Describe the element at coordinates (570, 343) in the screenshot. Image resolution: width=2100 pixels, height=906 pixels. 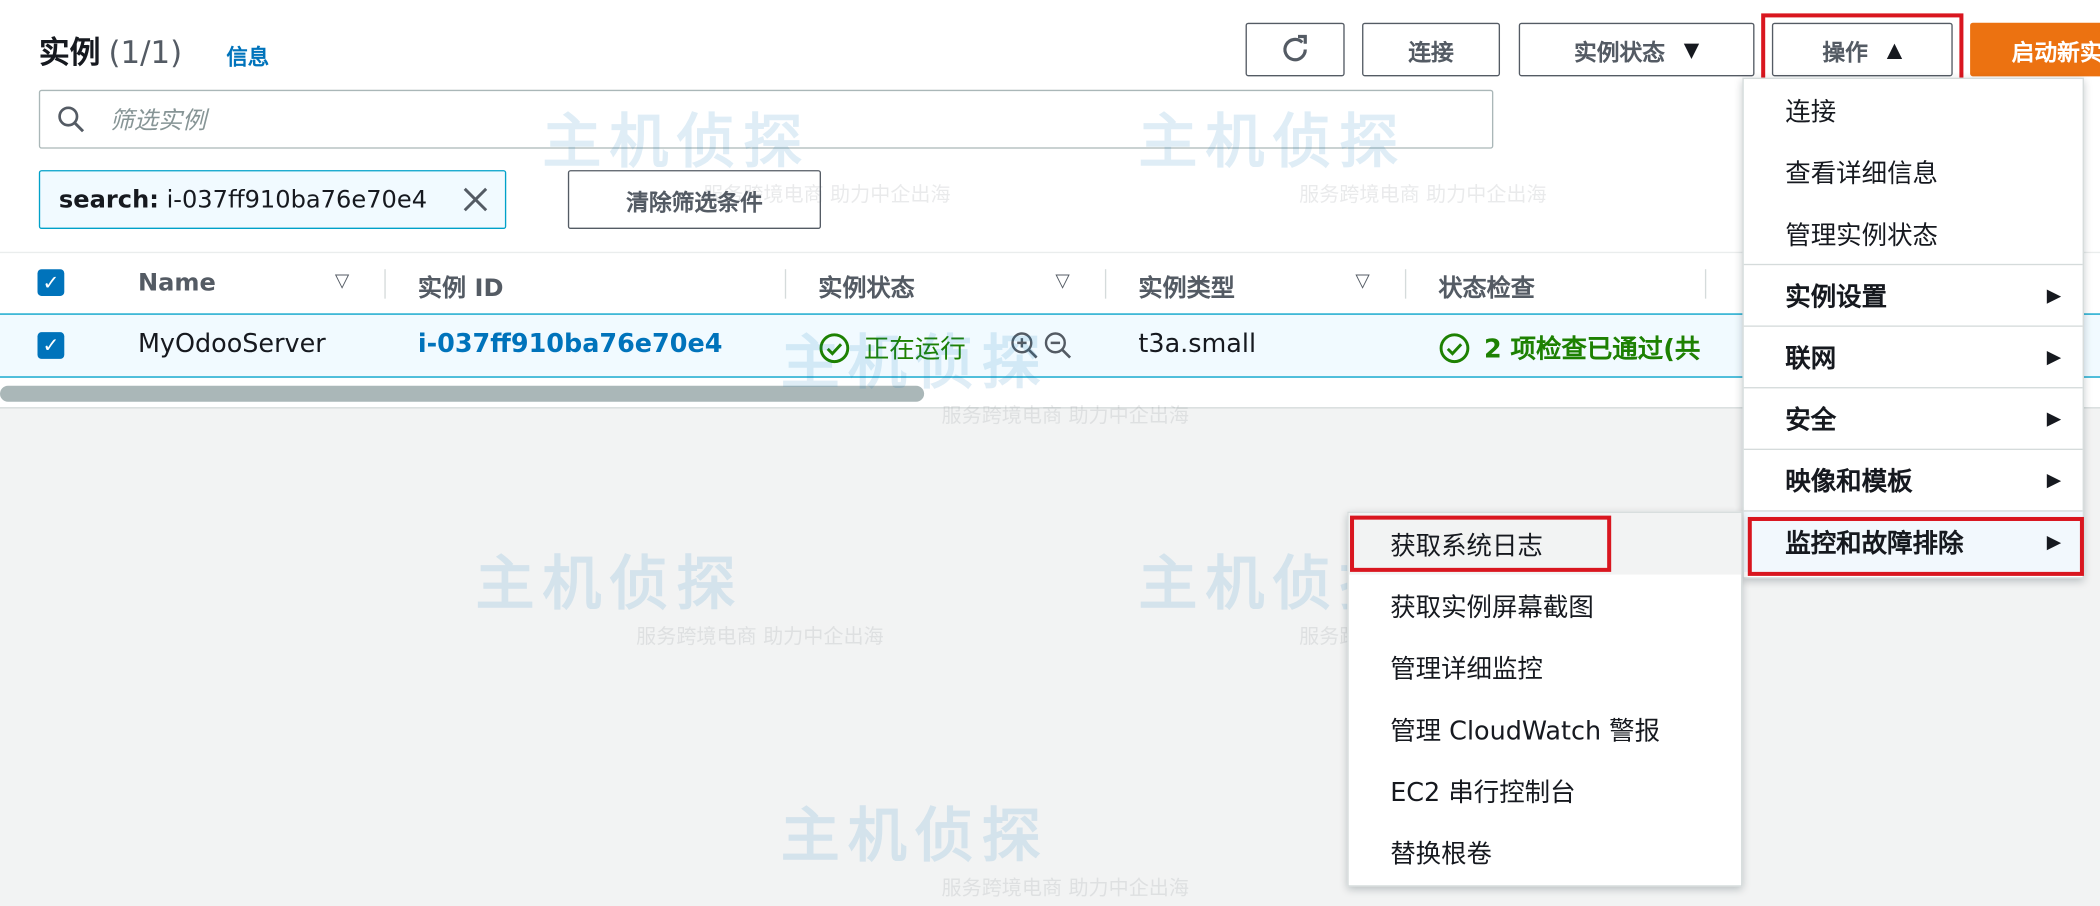
I see `instance-id-link: i-037ff910ba76e70e4` at that location.